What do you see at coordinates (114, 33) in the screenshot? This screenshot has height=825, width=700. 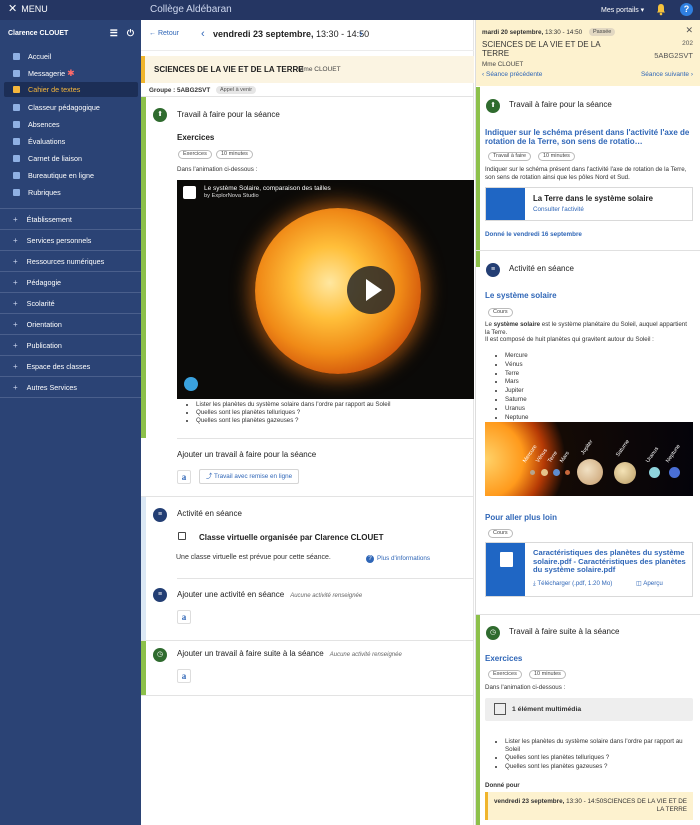 I see `settings-icon: ☰` at bounding box center [114, 33].